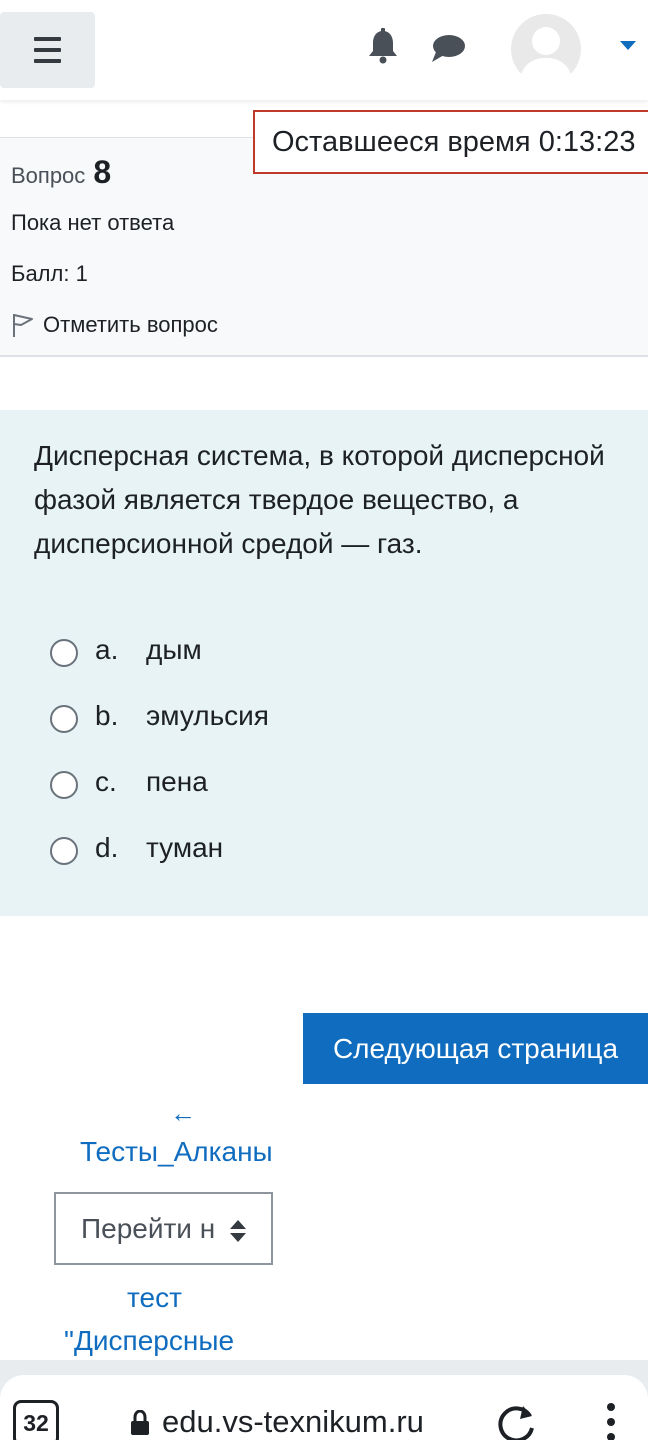 The width and height of the screenshot is (648, 1440). Describe the element at coordinates (176, 1152) in the screenshot. I see `prev-activity-link: Тесты_Алканы` at that location.